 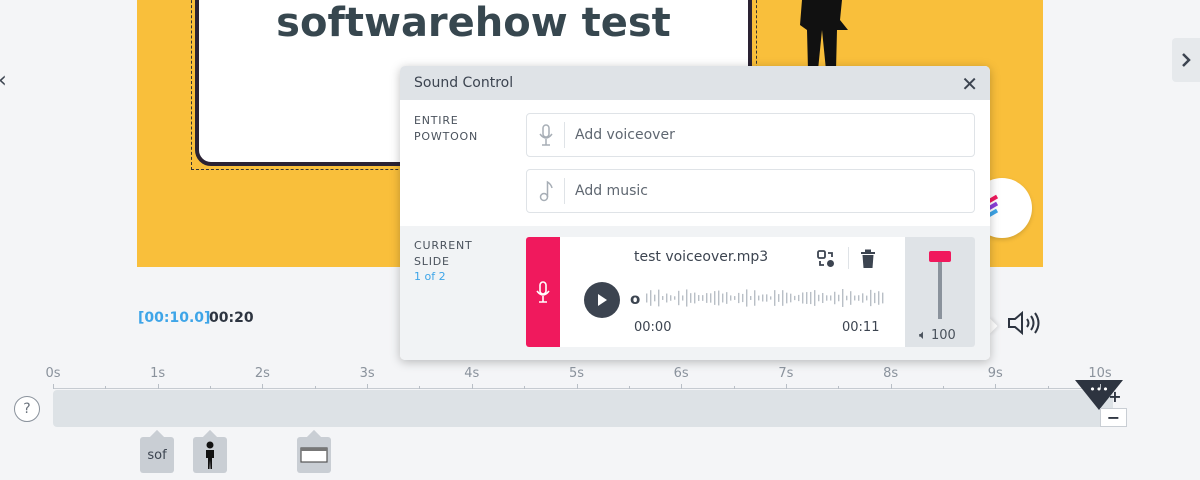 I want to click on ruler-label-9s: 9s, so click(x=995, y=373).